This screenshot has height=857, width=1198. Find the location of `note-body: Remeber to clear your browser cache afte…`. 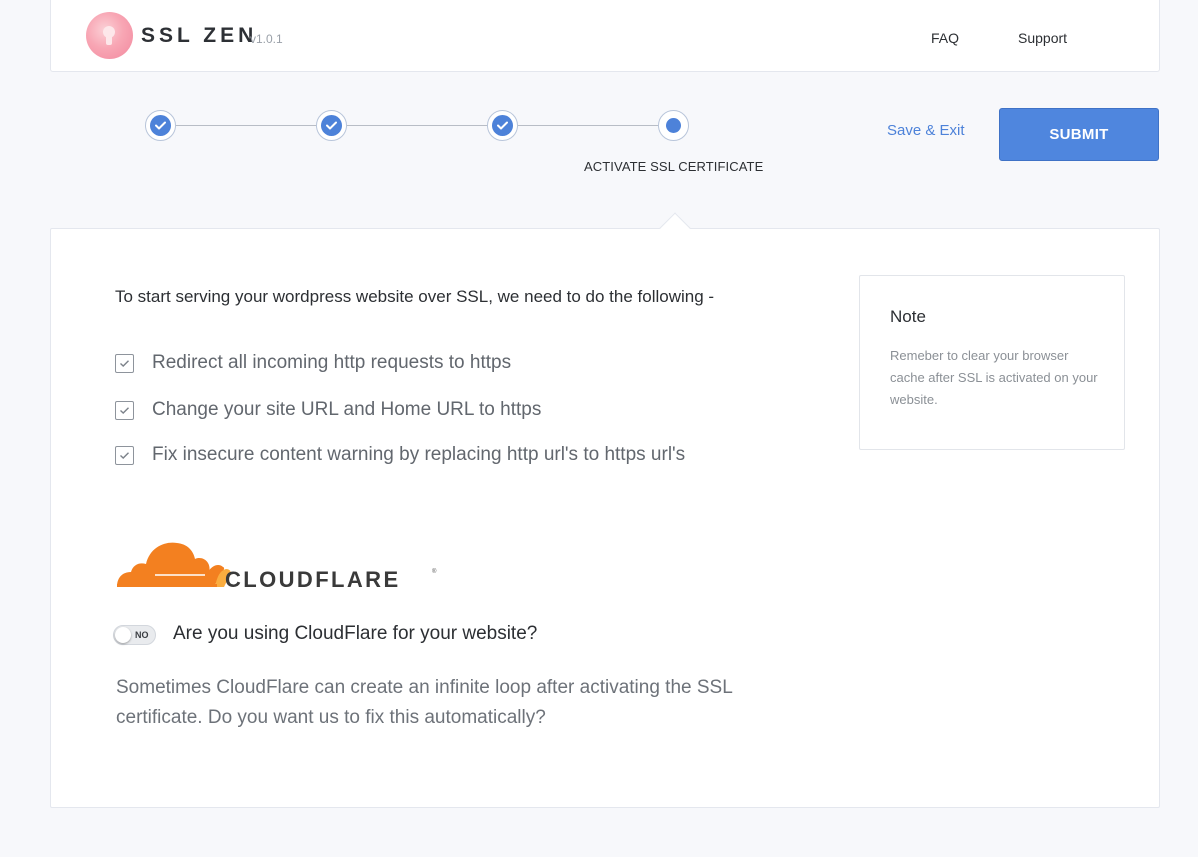

note-body: Remeber to clear your browser cache afte… is located at coordinates (994, 377).